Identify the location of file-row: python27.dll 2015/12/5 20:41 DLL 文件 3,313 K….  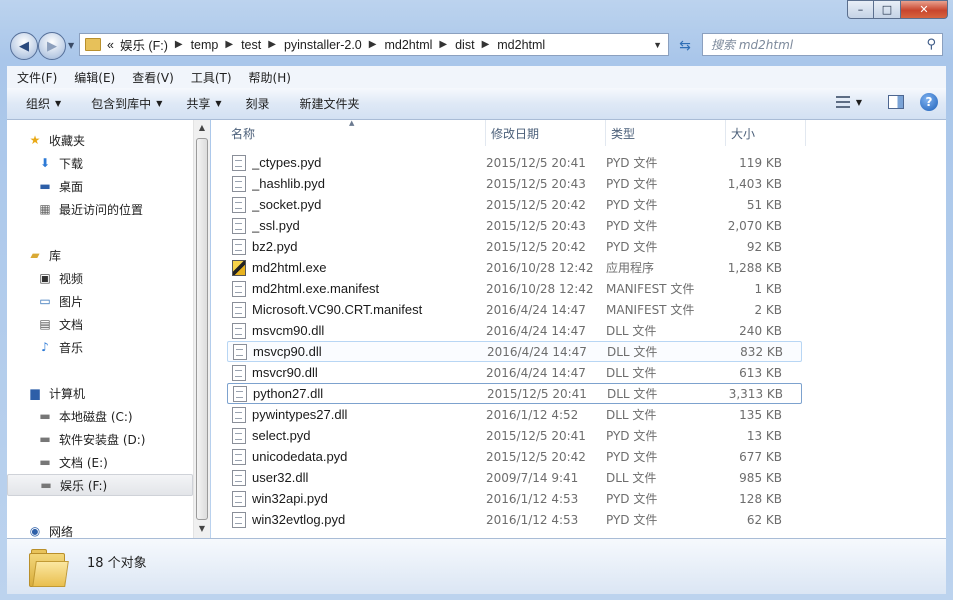
(514, 393).